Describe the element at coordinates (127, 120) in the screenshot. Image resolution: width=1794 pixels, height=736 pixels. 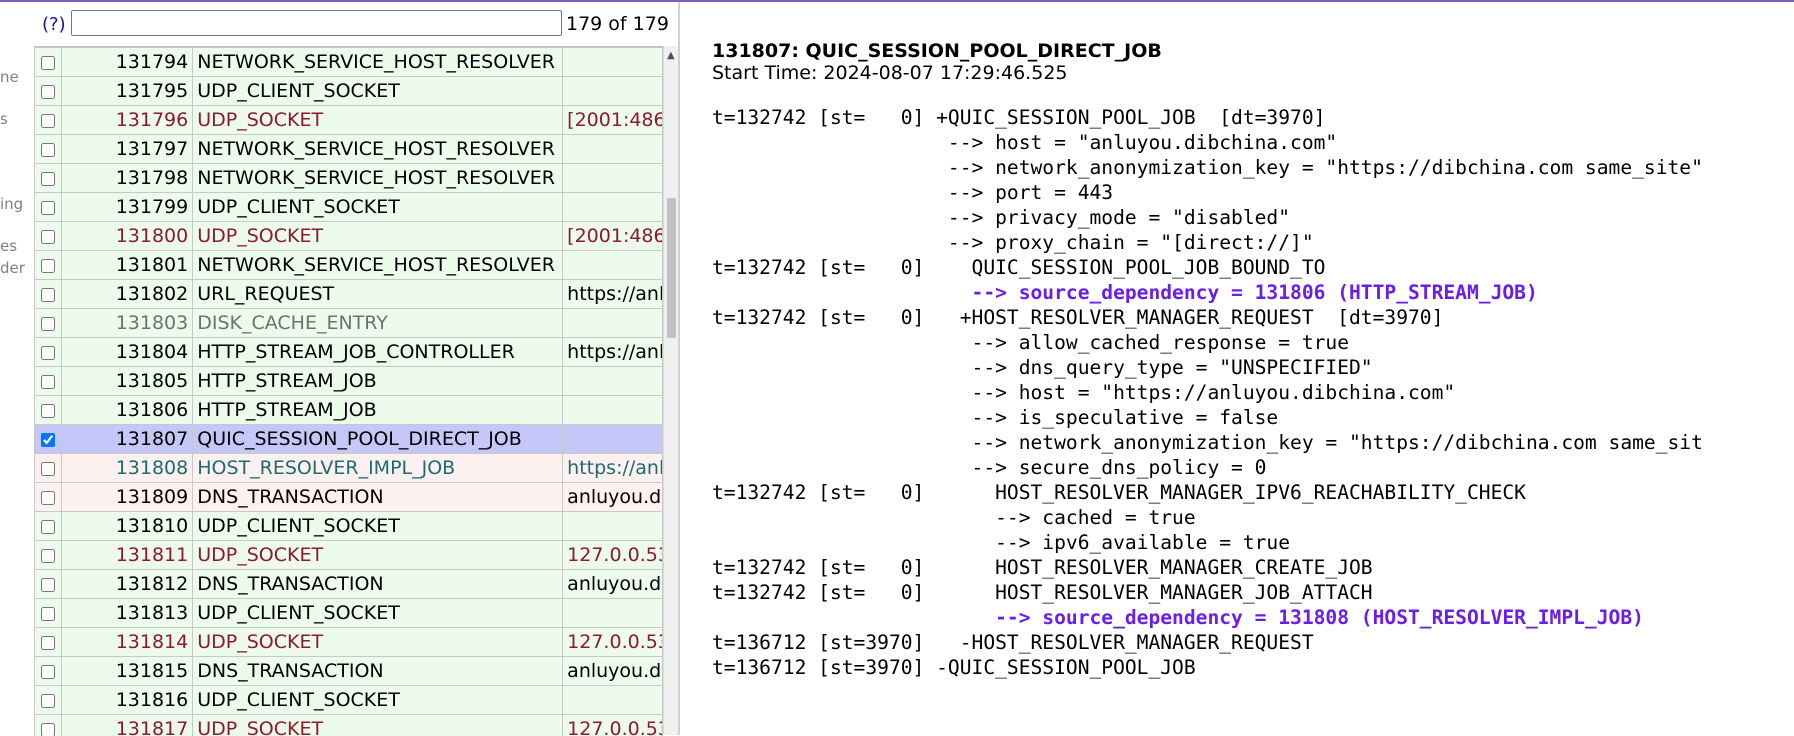
I see `event-id: 131796` at that location.